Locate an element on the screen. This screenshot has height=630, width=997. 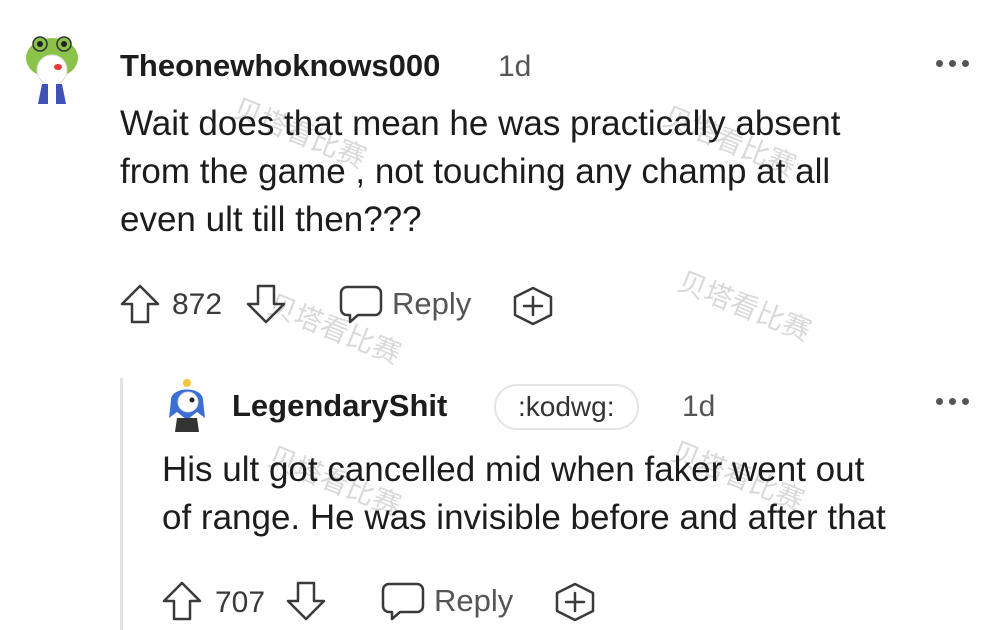
reply-button: Reply is located at coordinates (404, 304).